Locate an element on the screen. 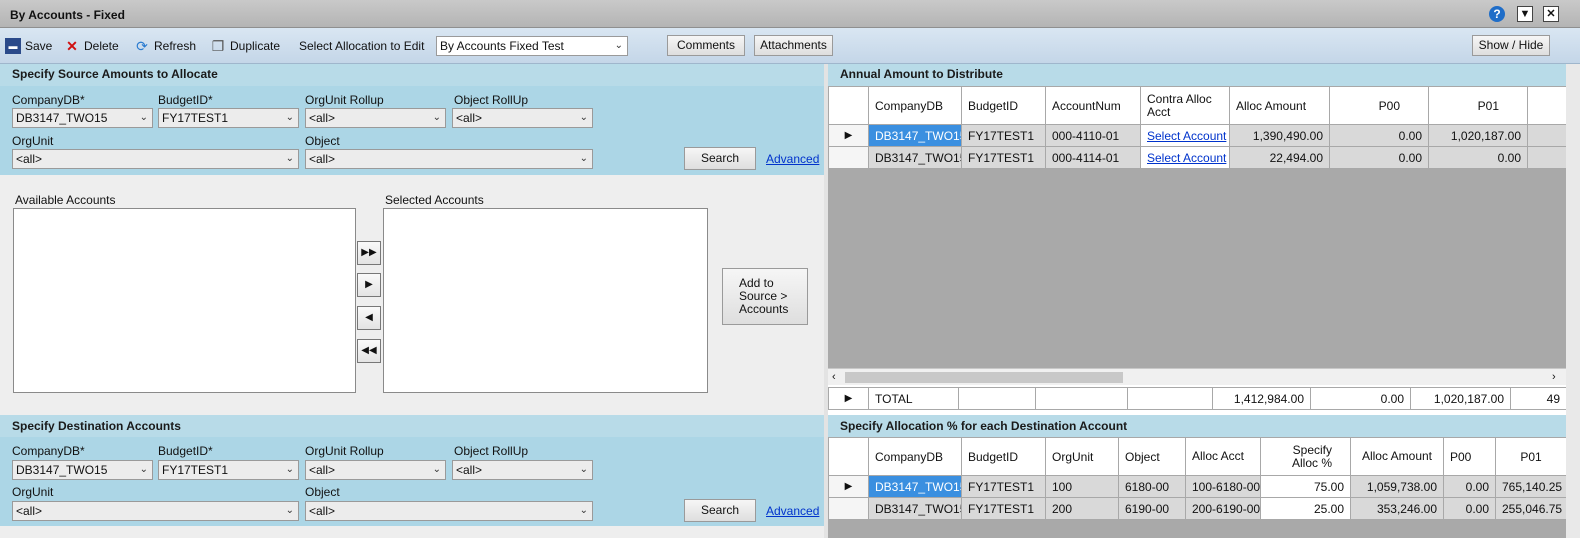 Image resolution: width=1580 pixels, height=538 pixels. dest-orgunit-rollup-select: <all> ⌄ is located at coordinates (375, 470).